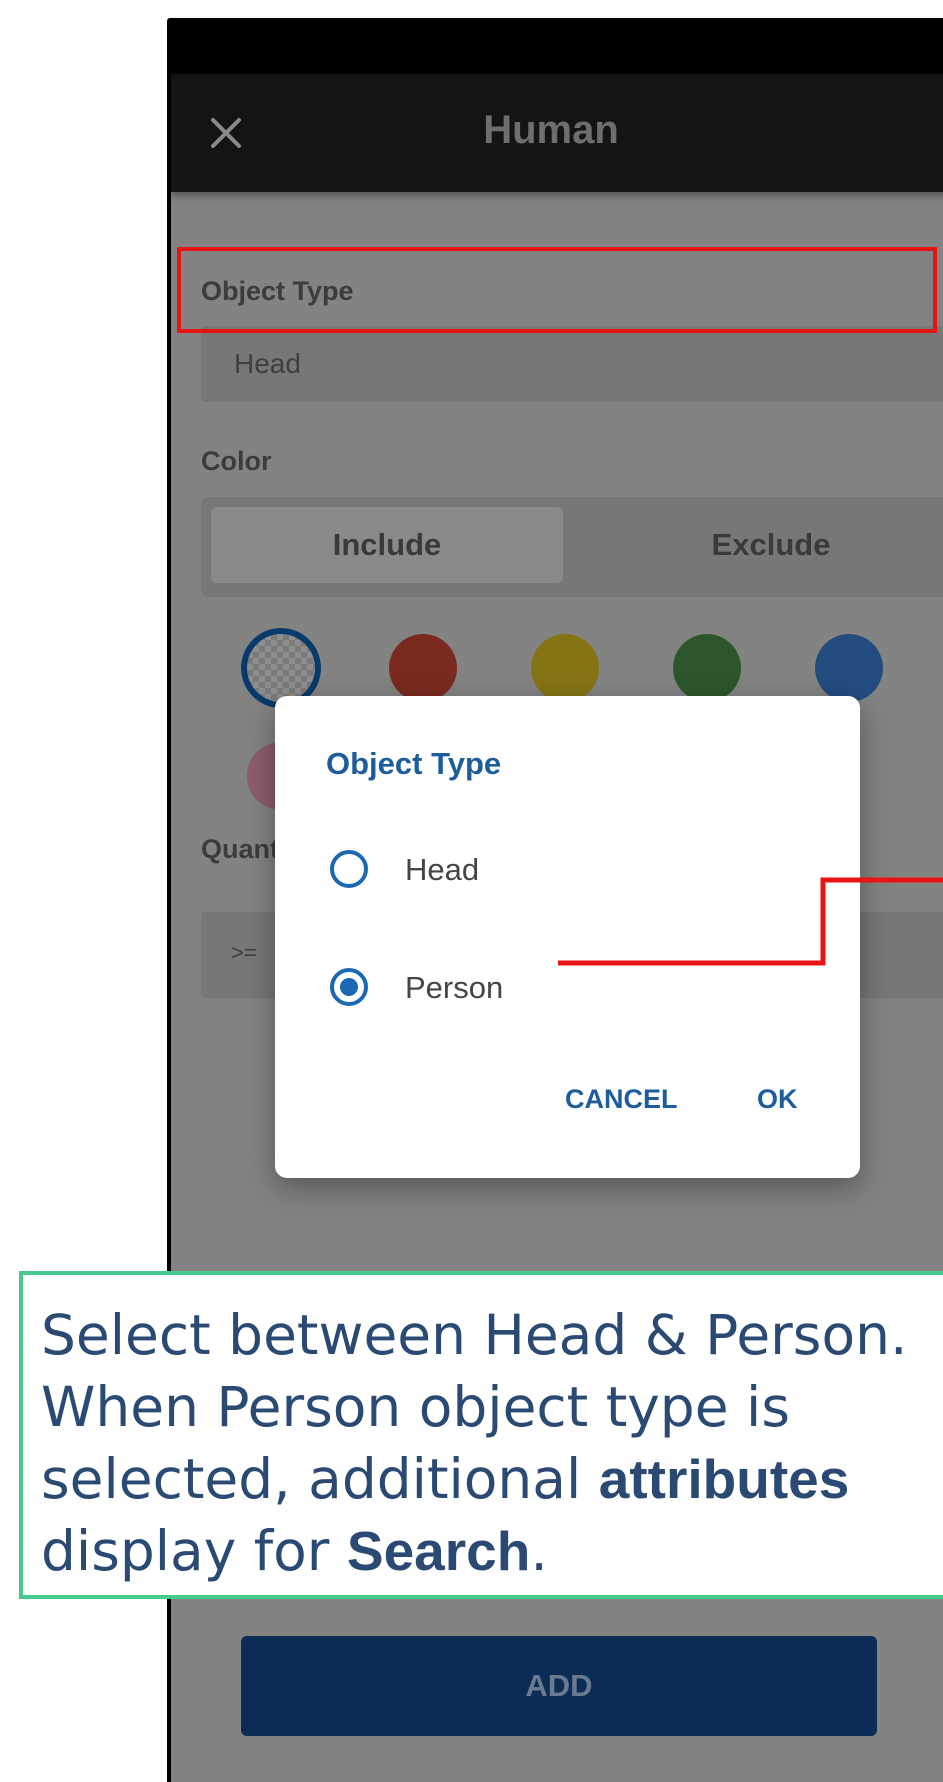 The width and height of the screenshot is (943, 1782). Describe the element at coordinates (565, 668) in the screenshot. I see `color-swatch-yellow` at that location.